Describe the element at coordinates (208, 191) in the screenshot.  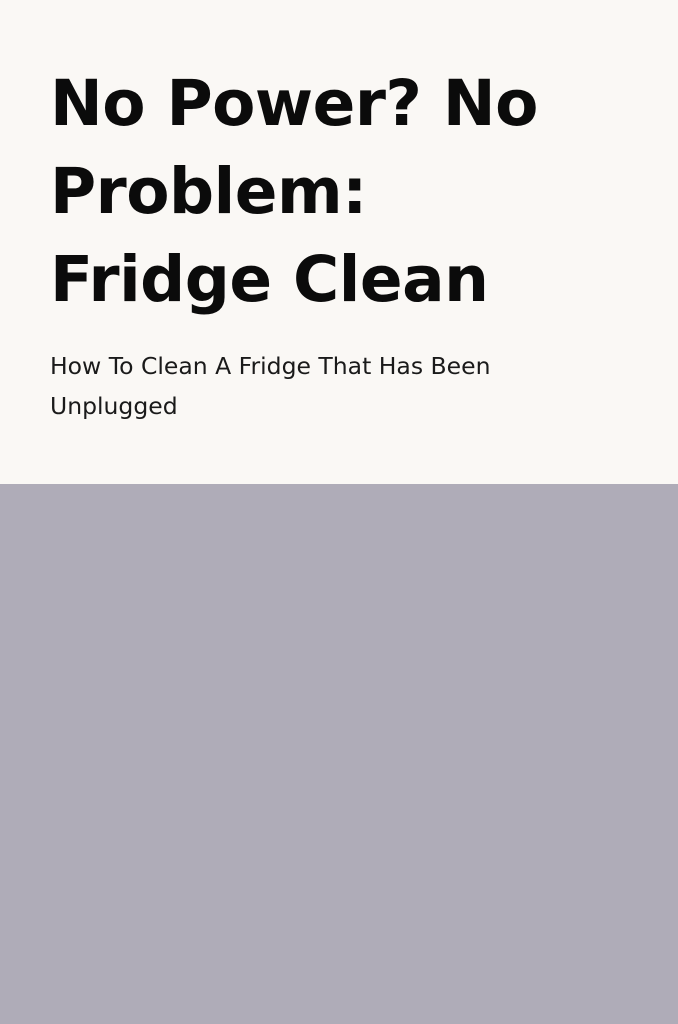
I see `title-line-2: Problem:` at that location.